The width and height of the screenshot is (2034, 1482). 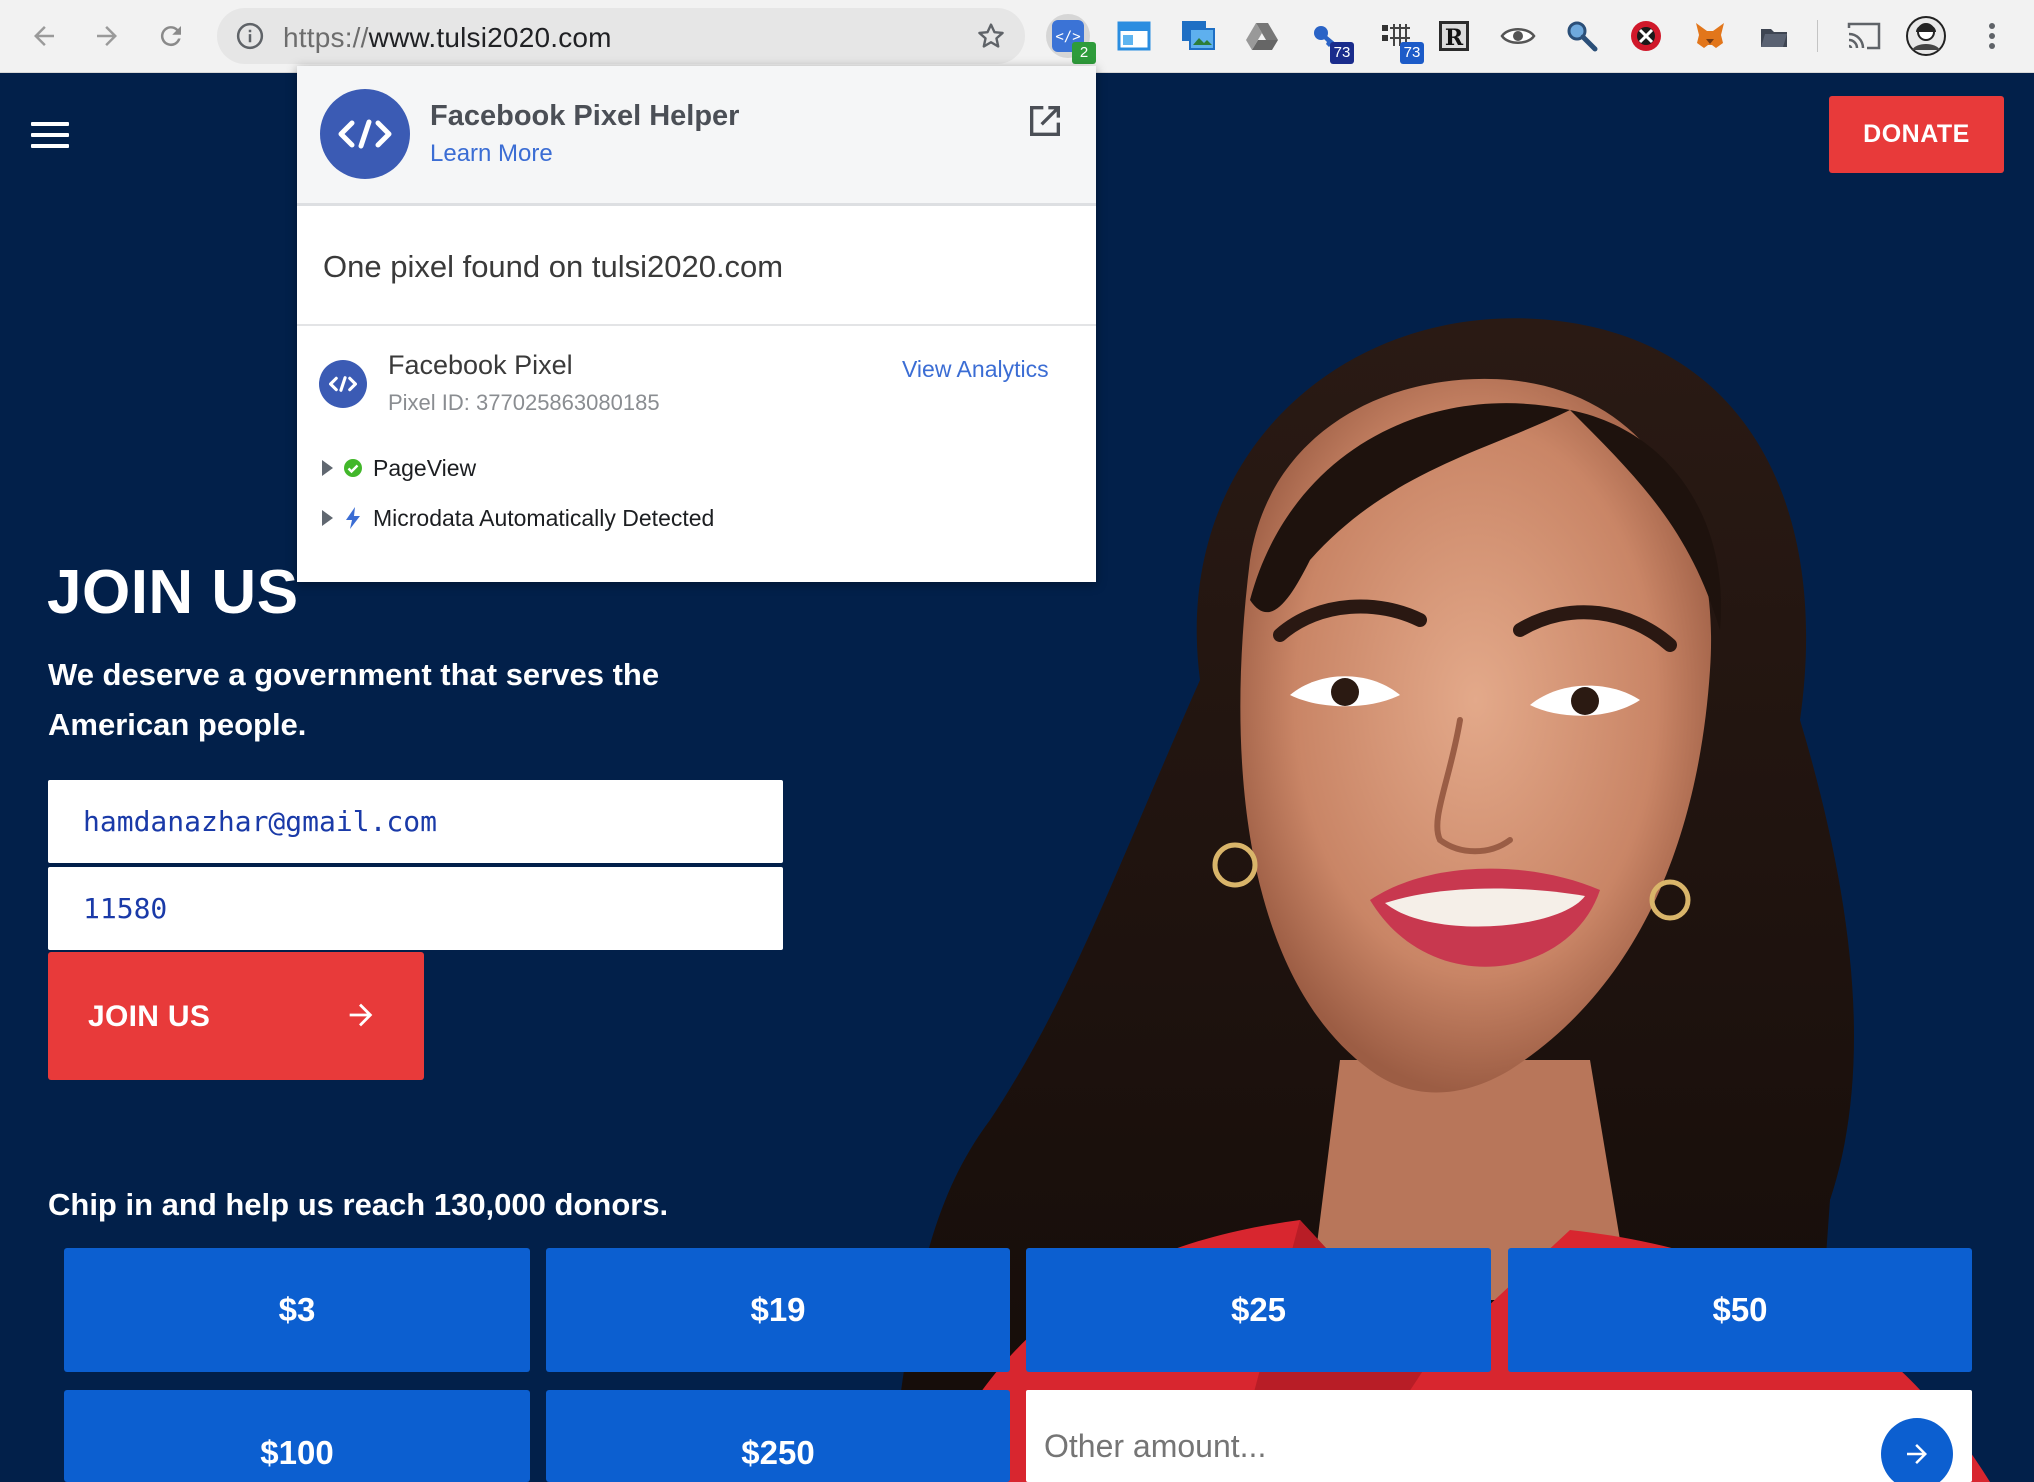 What do you see at coordinates (1084, 53) in the screenshot?
I see `extension-badge: 2` at bounding box center [1084, 53].